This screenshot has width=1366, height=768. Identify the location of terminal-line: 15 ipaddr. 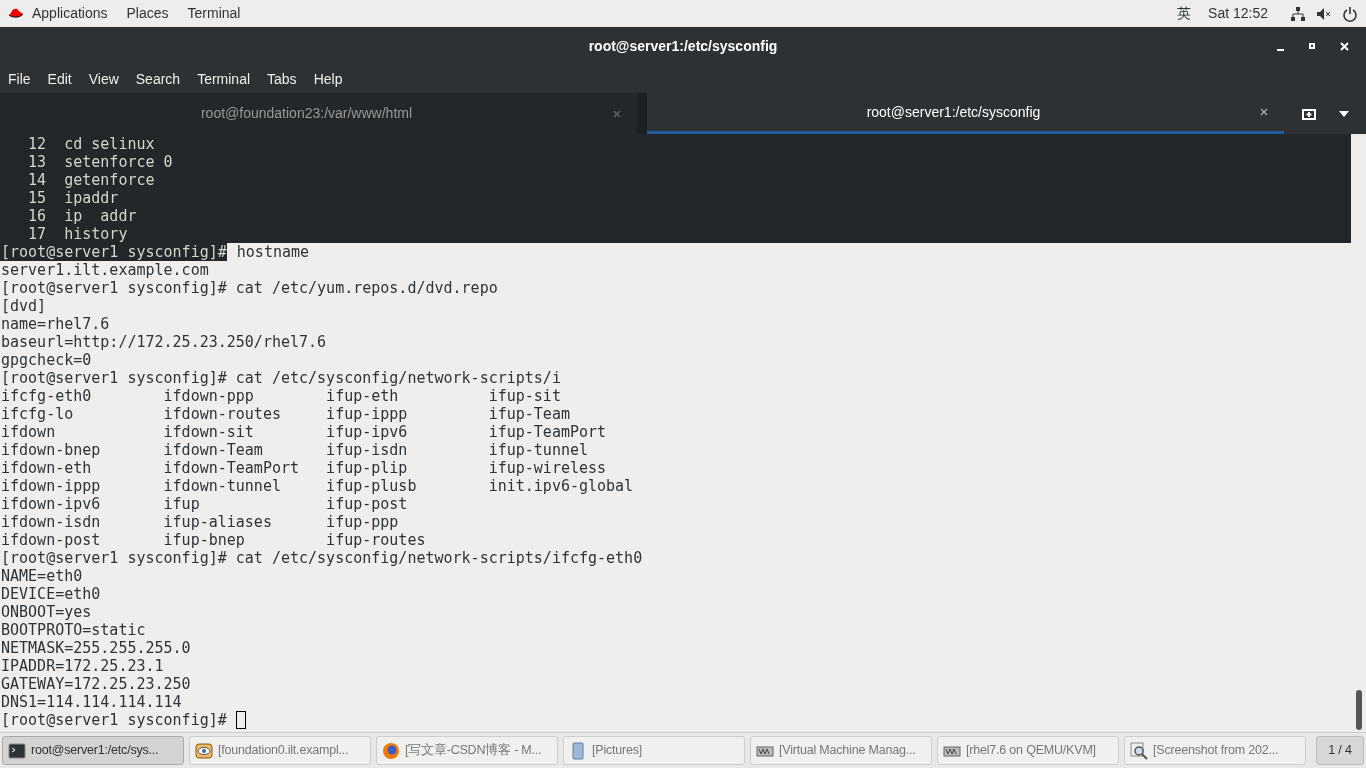
(73, 198).